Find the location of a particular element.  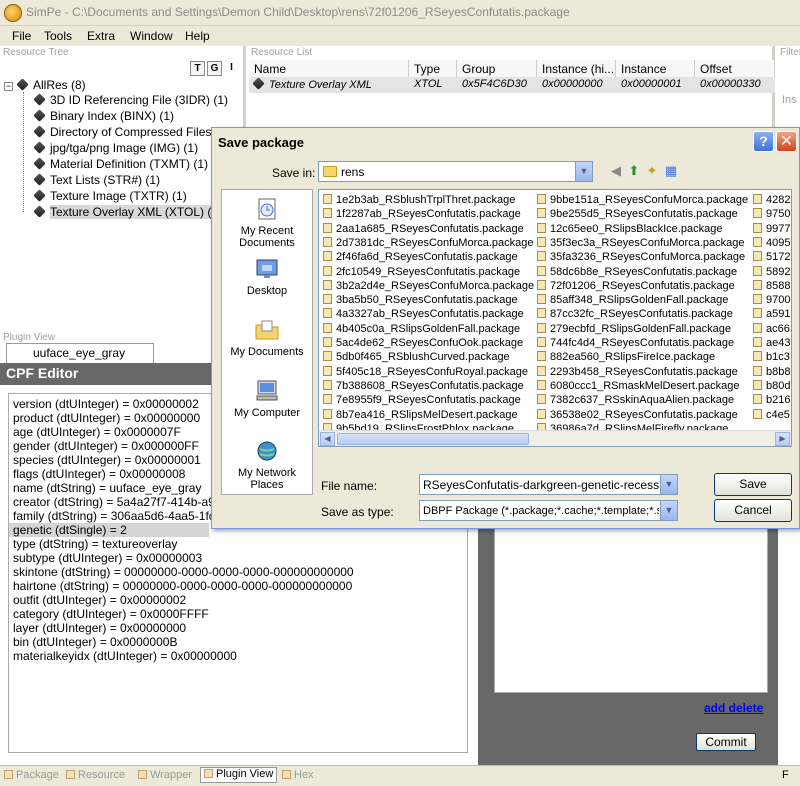

scrollbar-thumb is located at coordinates (433, 439).